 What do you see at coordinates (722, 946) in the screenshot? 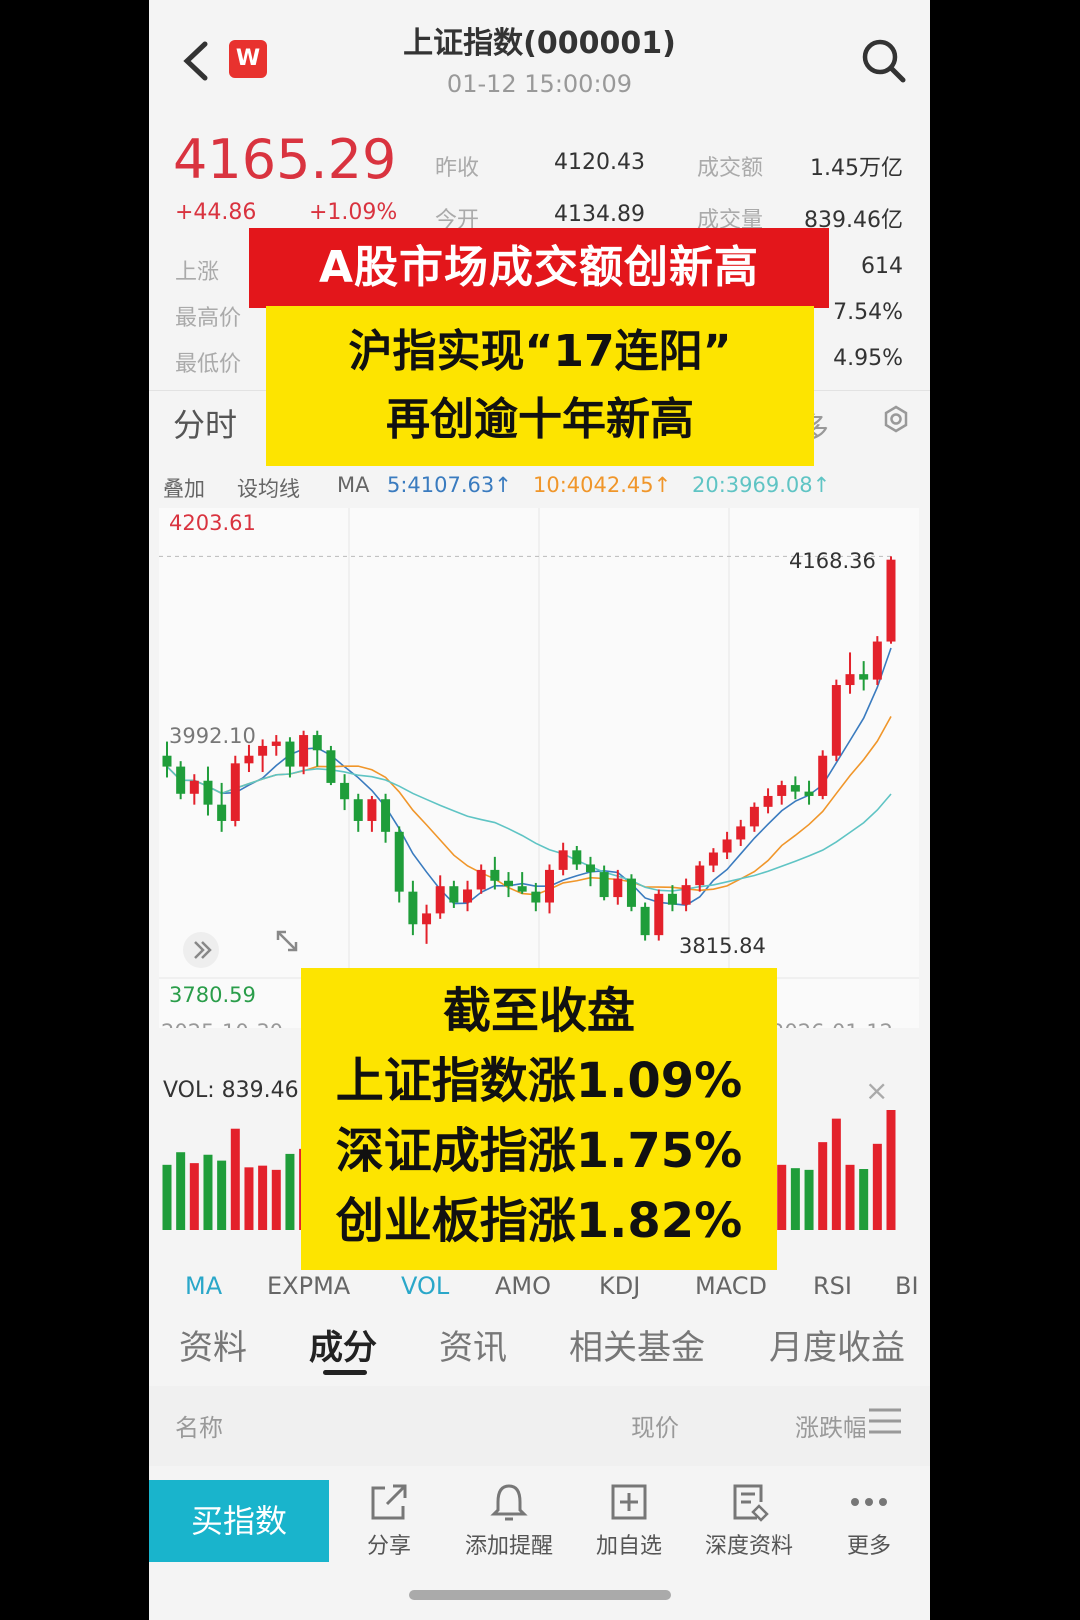
I see `low-annotation: 3815.84` at bounding box center [722, 946].